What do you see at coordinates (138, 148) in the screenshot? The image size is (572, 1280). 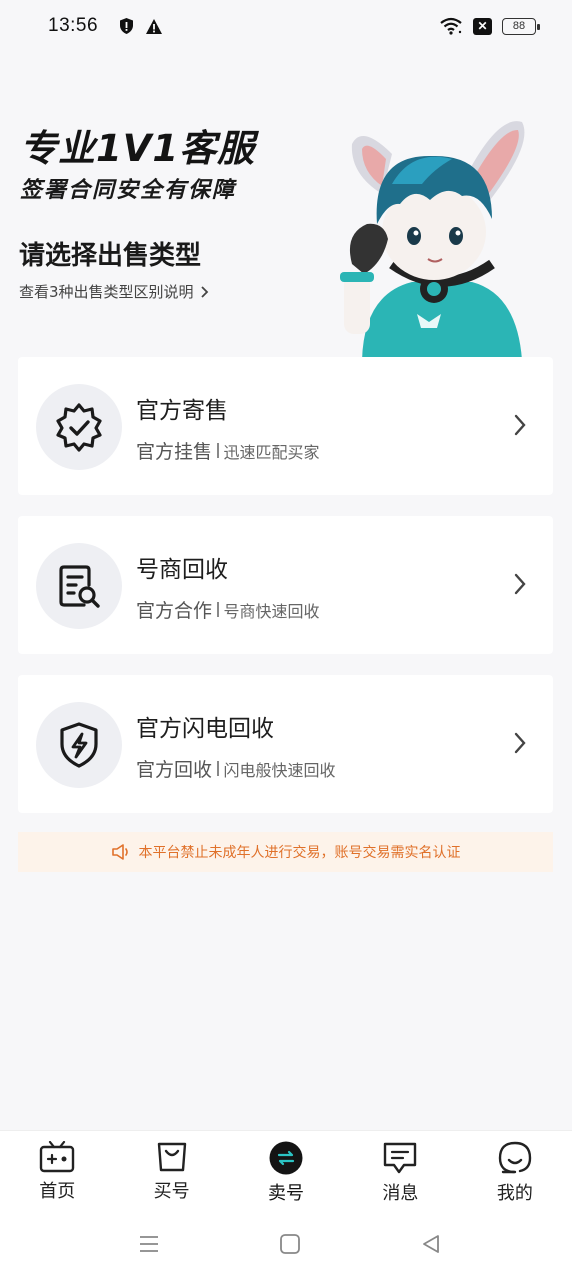 I see `hero-title: 专业1V1客服` at bounding box center [138, 148].